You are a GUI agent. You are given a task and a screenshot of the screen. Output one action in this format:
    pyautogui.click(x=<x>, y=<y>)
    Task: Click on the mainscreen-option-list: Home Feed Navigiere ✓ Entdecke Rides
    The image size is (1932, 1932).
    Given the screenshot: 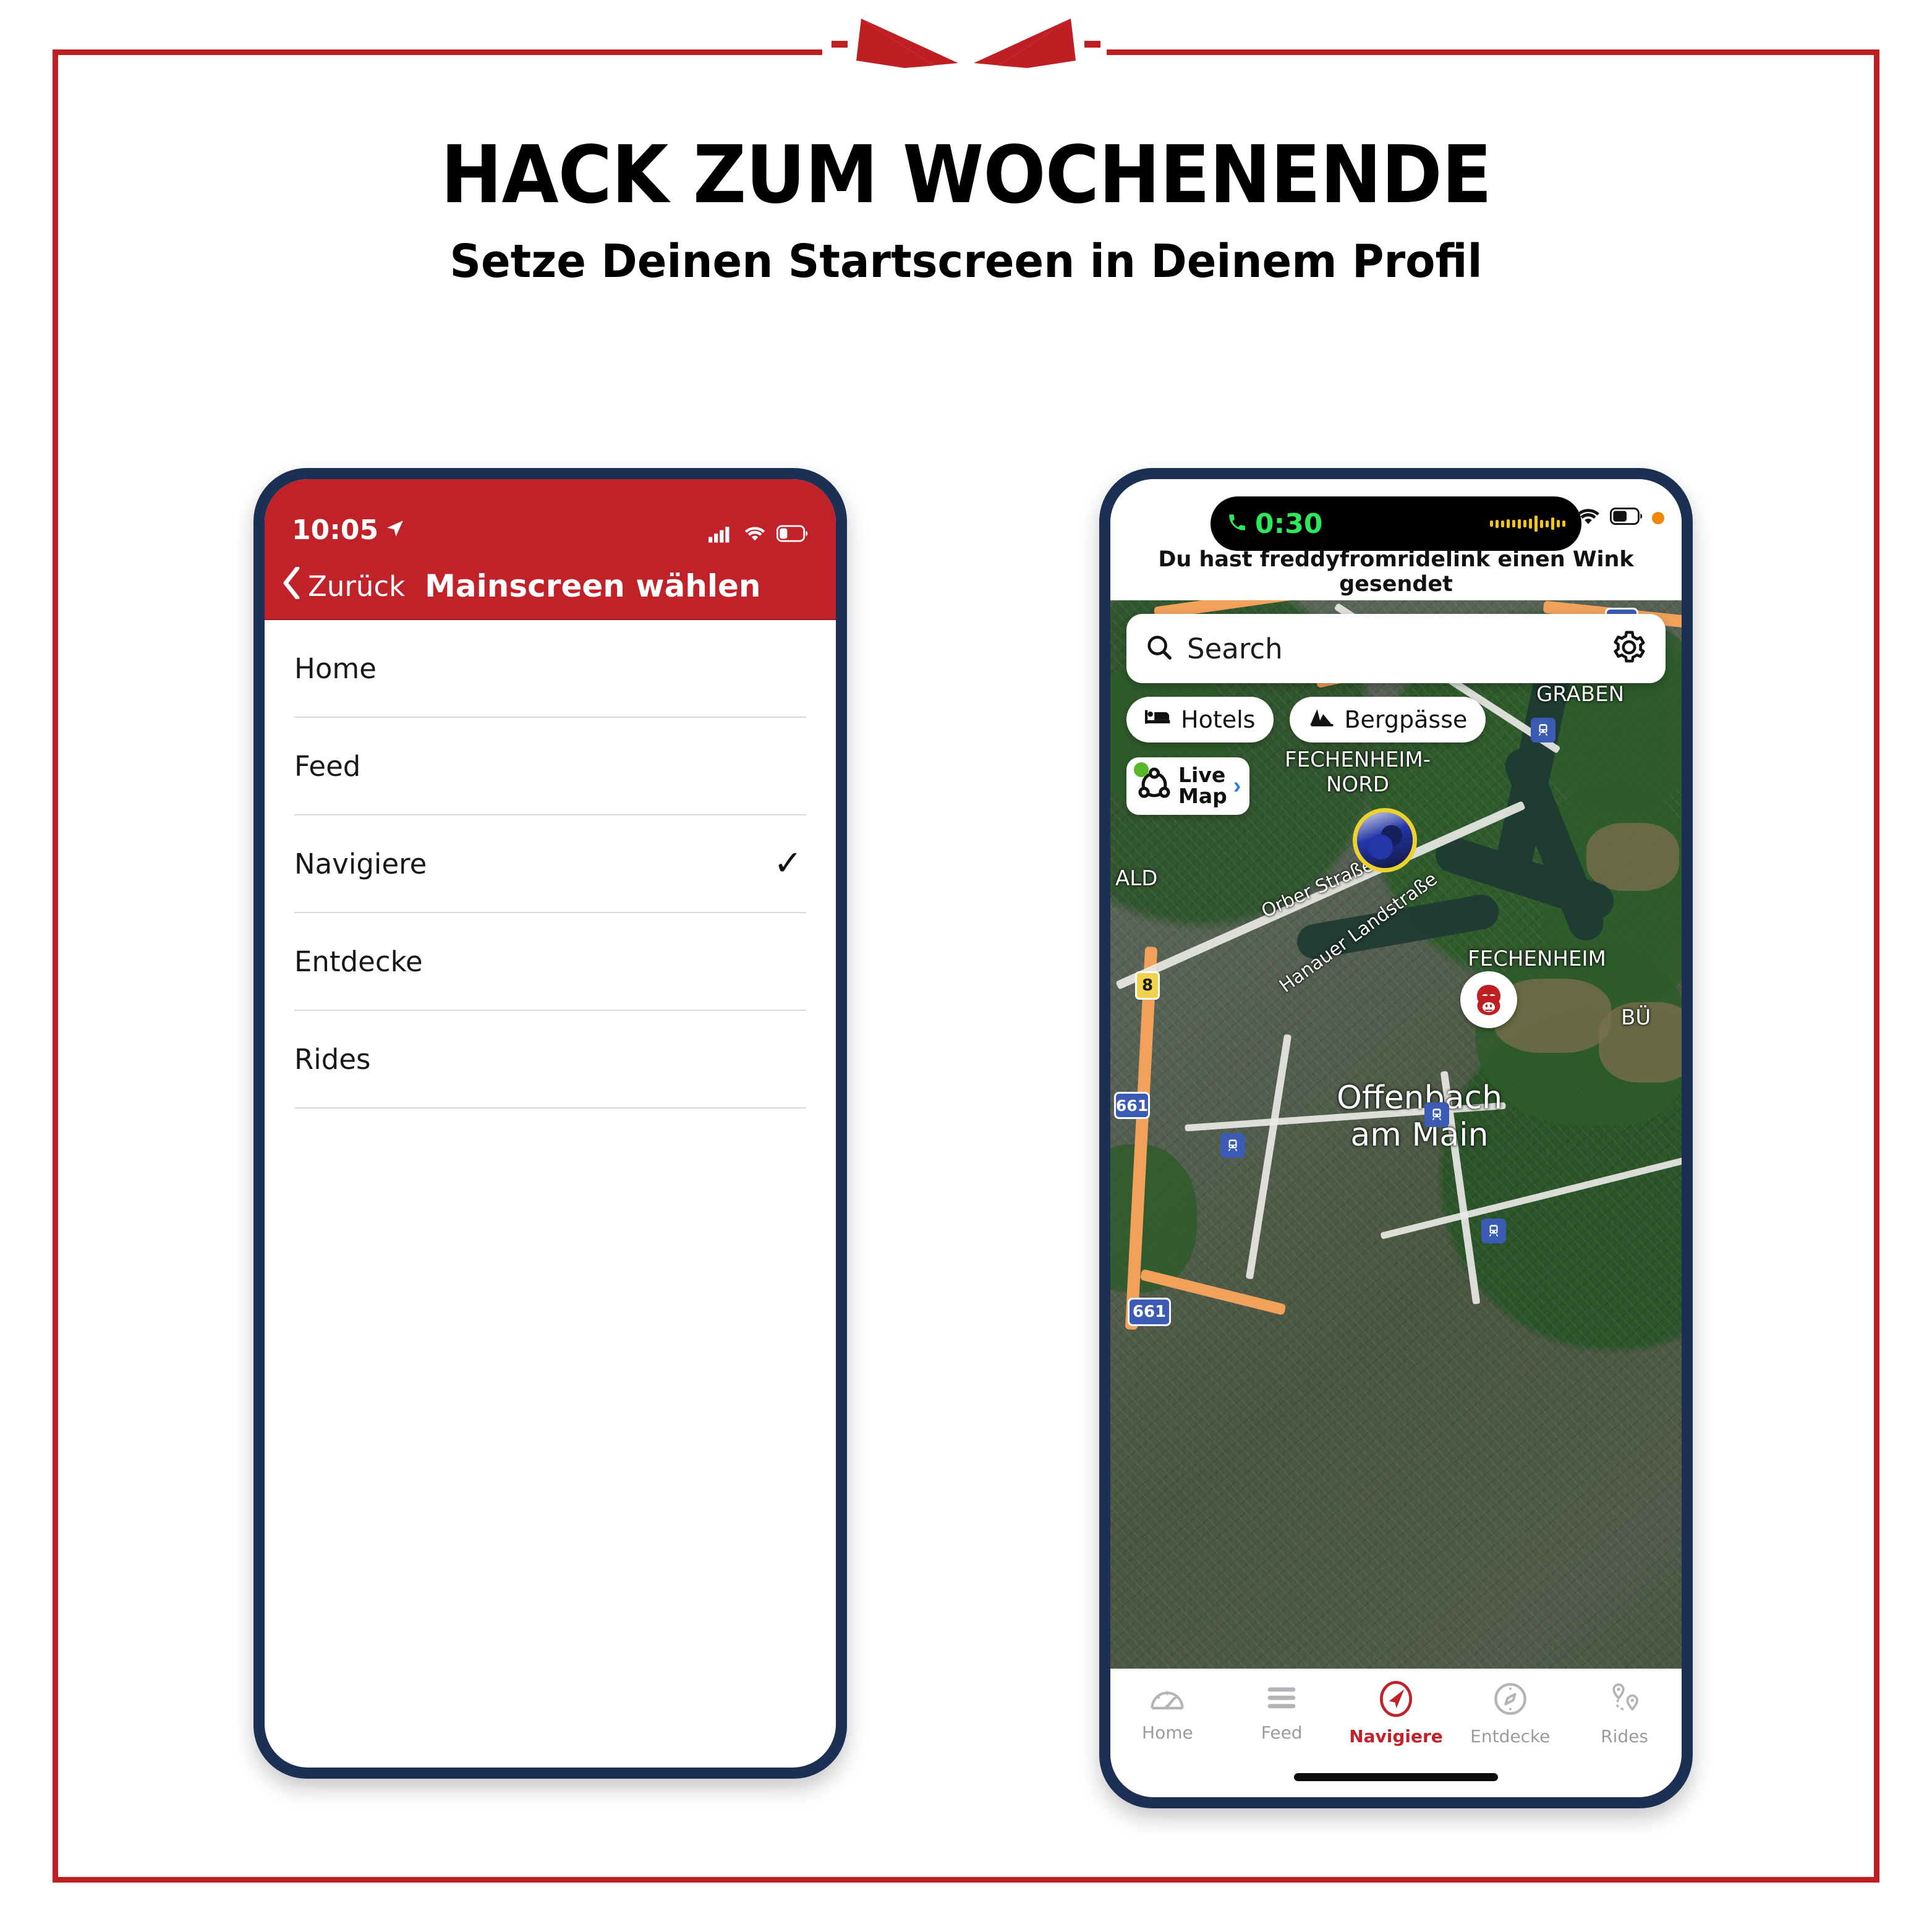 What is the action you would take?
    pyautogui.click(x=550, y=865)
    